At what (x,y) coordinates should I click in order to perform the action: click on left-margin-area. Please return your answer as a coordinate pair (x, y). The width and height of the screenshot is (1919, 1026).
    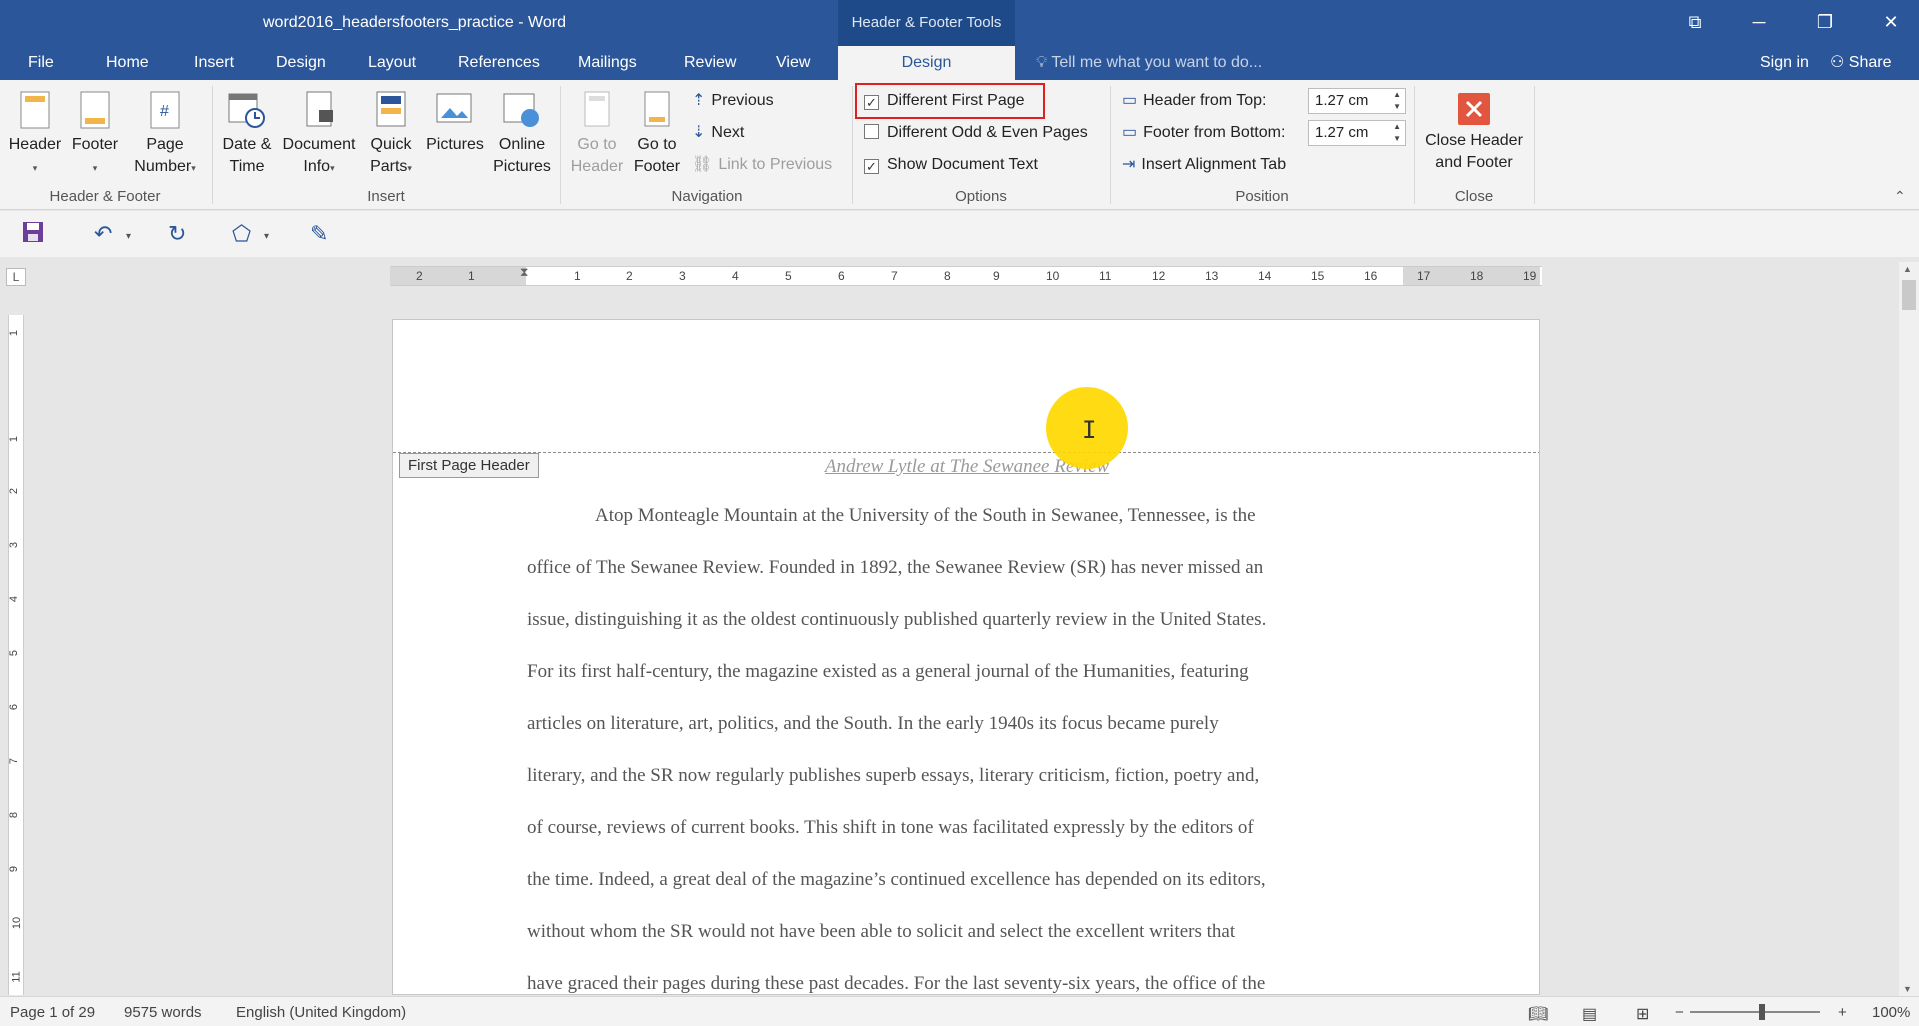
    Looking at the image, I should click on (458, 276).